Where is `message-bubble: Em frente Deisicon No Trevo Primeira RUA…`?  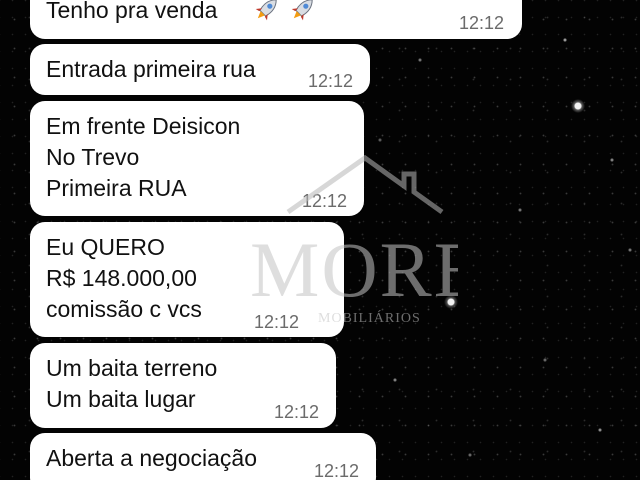
message-bubble: Em frente Deisicon No Trevo Primeira RUA… is located at coordinates (197, 158).